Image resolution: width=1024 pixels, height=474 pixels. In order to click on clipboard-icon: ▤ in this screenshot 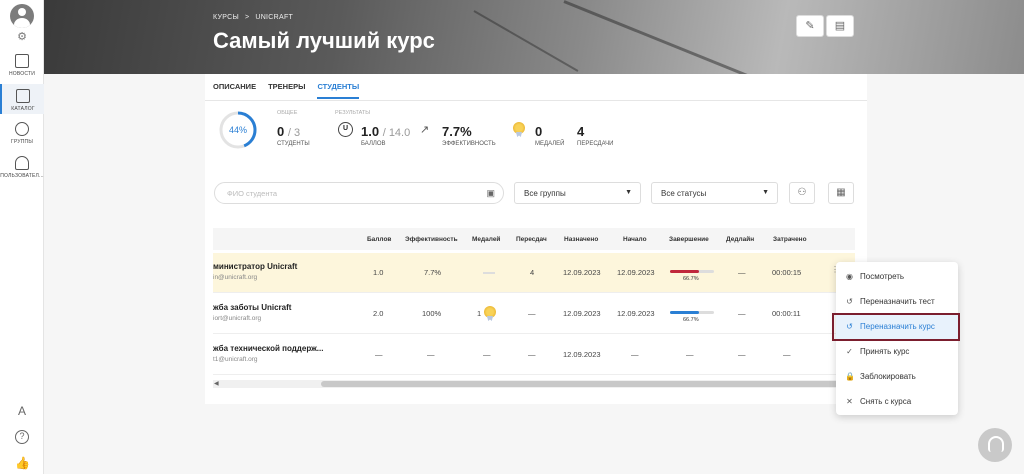, I will do `click(840, 26)`.